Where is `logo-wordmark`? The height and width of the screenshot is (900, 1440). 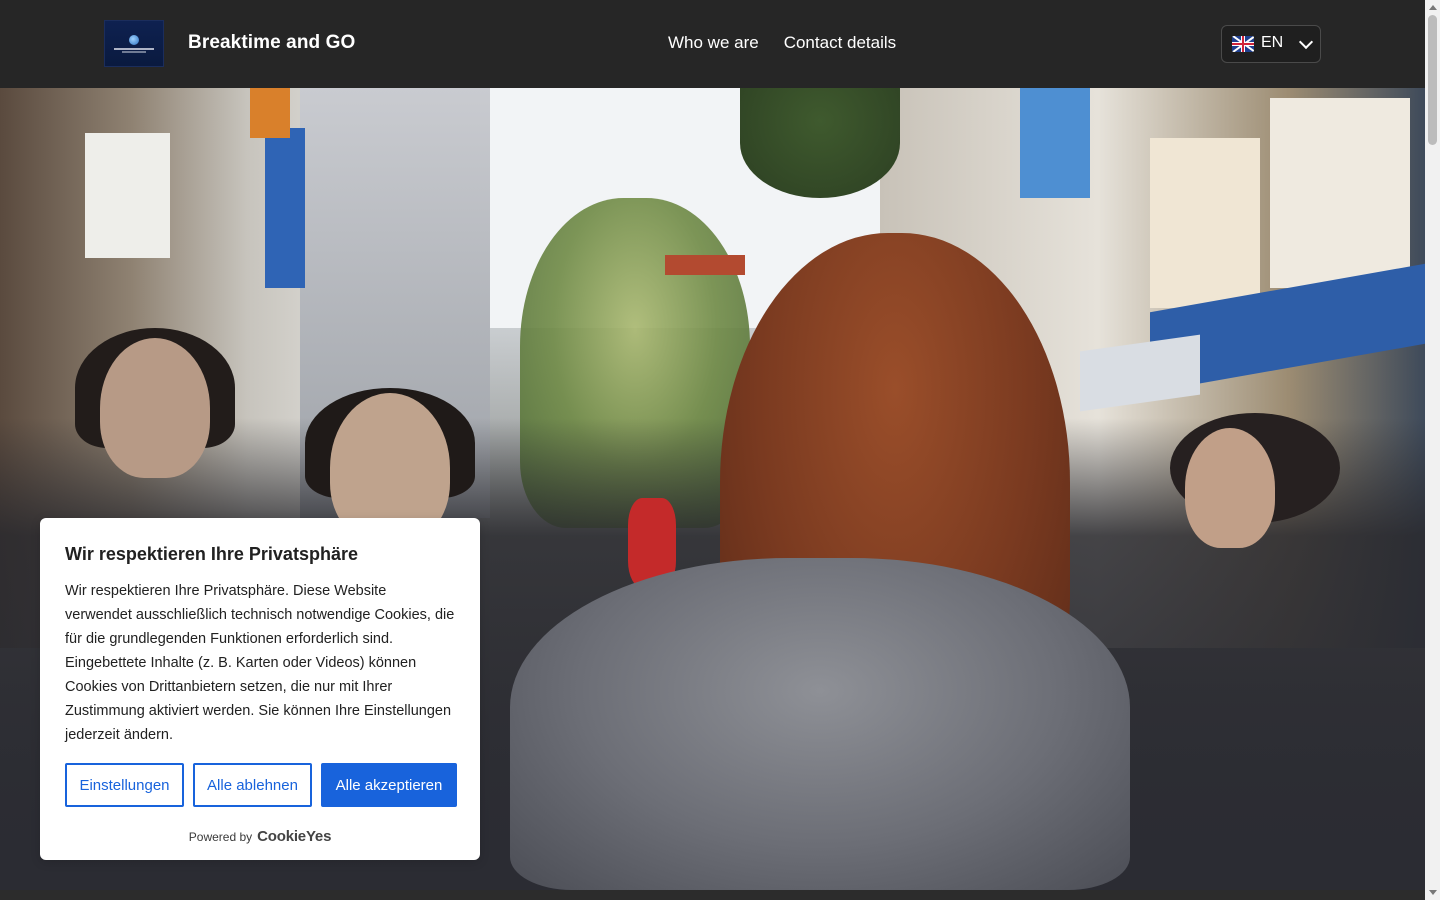 logo-wordmark is located at coordinates (134, 48).